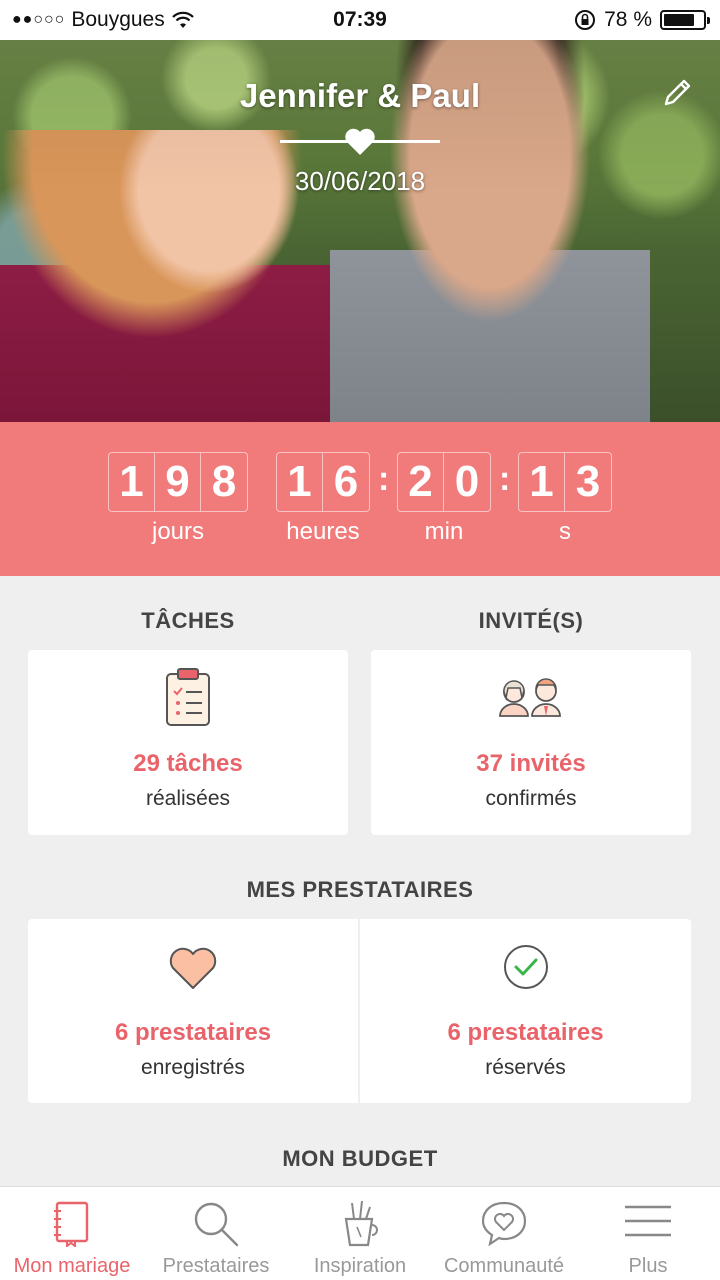 The width and height of the screenshot is (720, 1280). I want to click on pencil-cup-icon, so click(361, 1223).